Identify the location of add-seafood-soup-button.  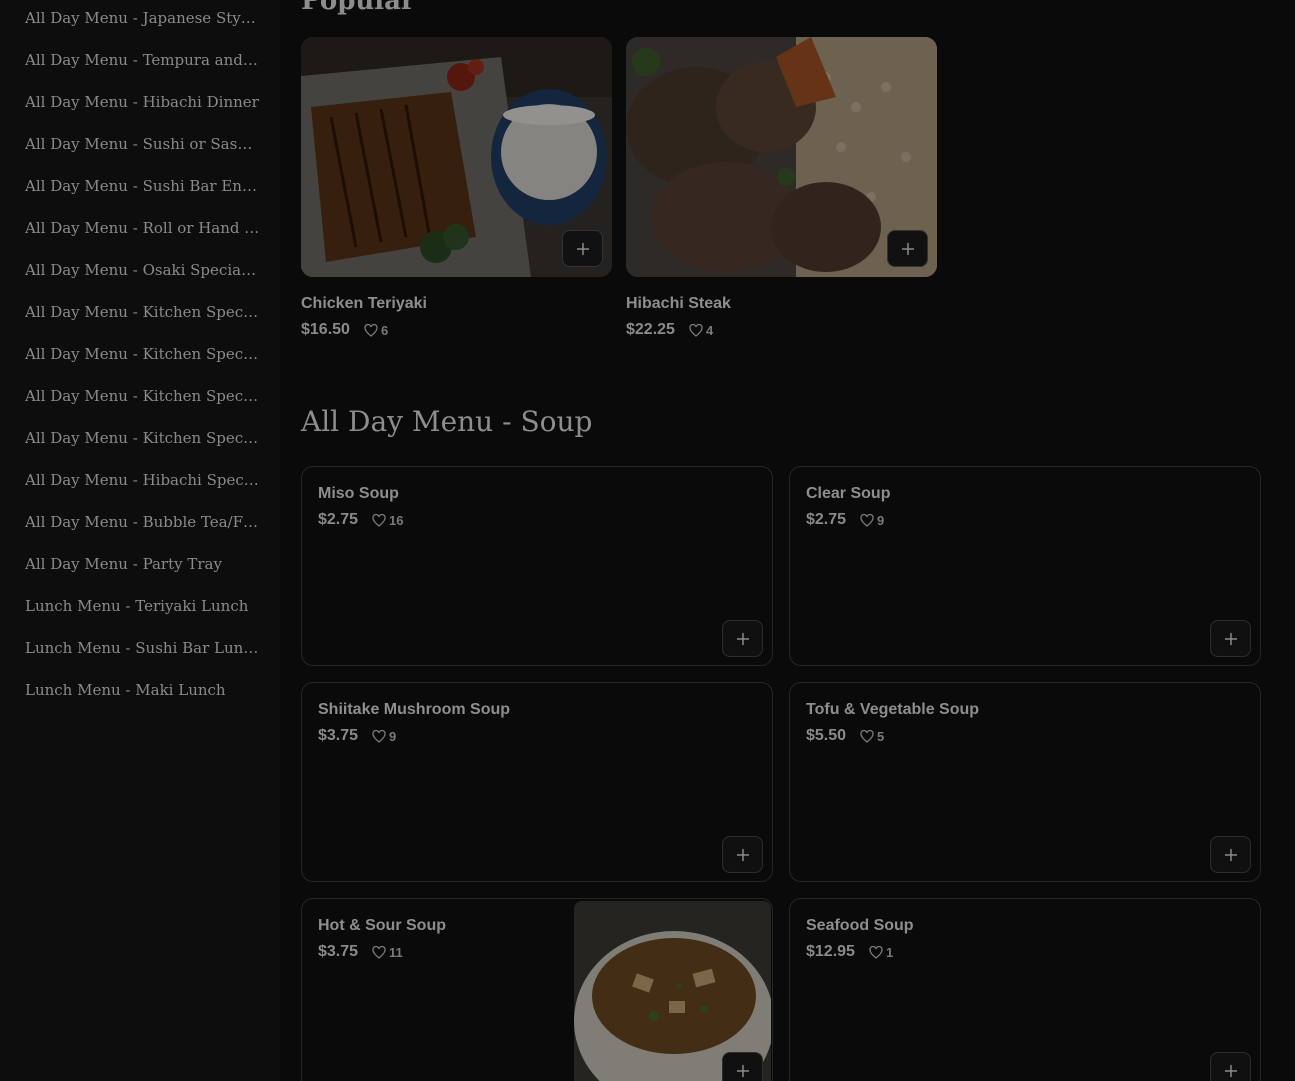
(1230, 1066).